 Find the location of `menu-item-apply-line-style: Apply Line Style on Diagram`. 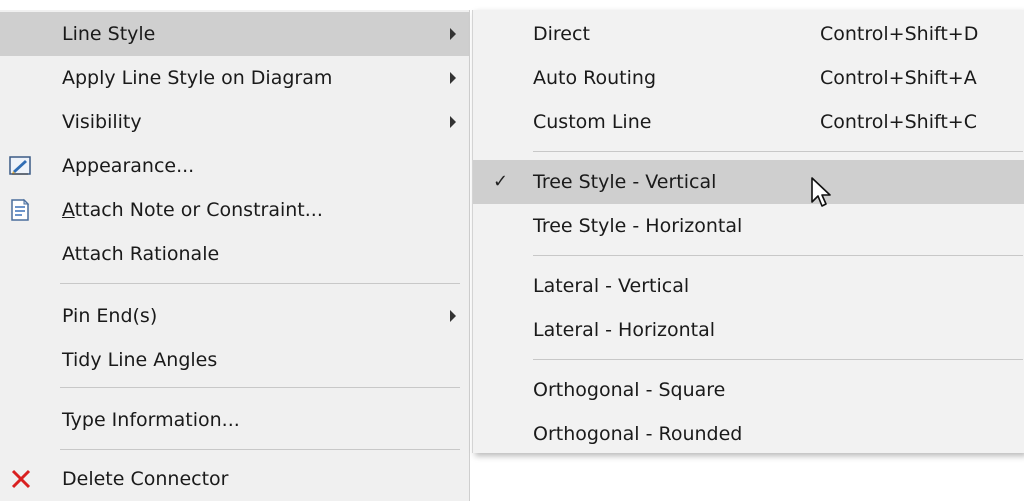

menu-item-apply-line-style: Apply Line Style on Diagram is located at coordinates (235, 78).